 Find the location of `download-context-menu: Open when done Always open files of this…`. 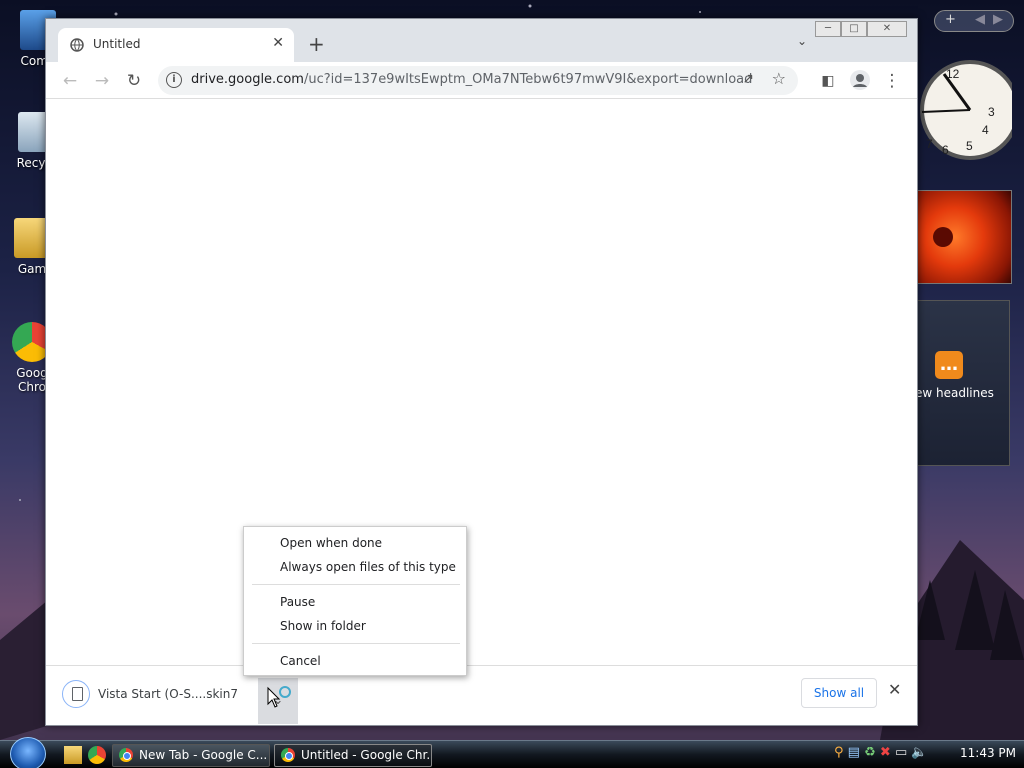

download-context-menu: Open when done Always open files of this… is located at coordinates (355, 601).